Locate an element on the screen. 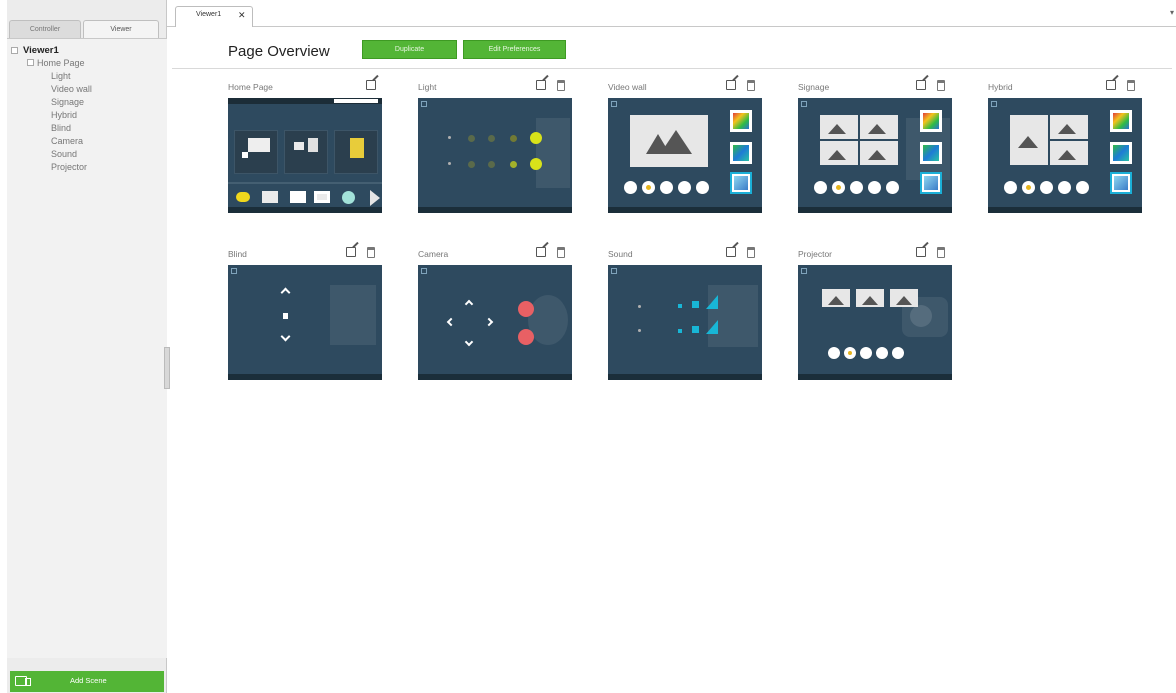  page-card-video-wall: Video wall is located at coordinates (685, 150).